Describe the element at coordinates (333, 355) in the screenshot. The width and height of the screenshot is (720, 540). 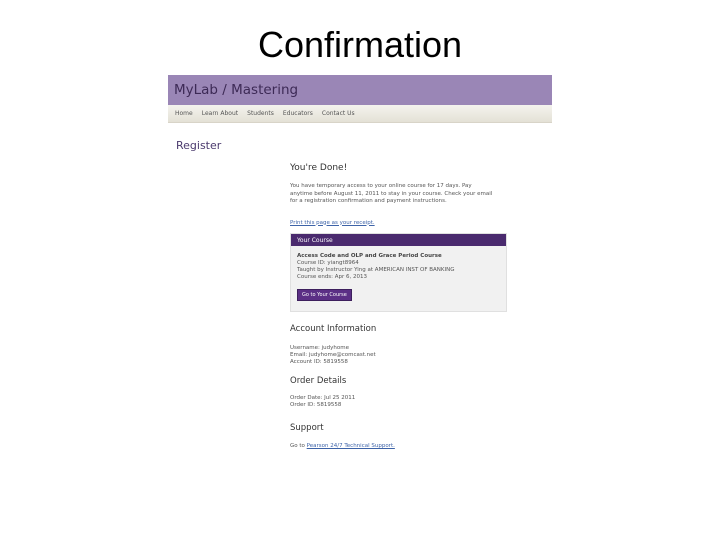
I see `account-email: Email: judyhome@comcast.net` at that location.